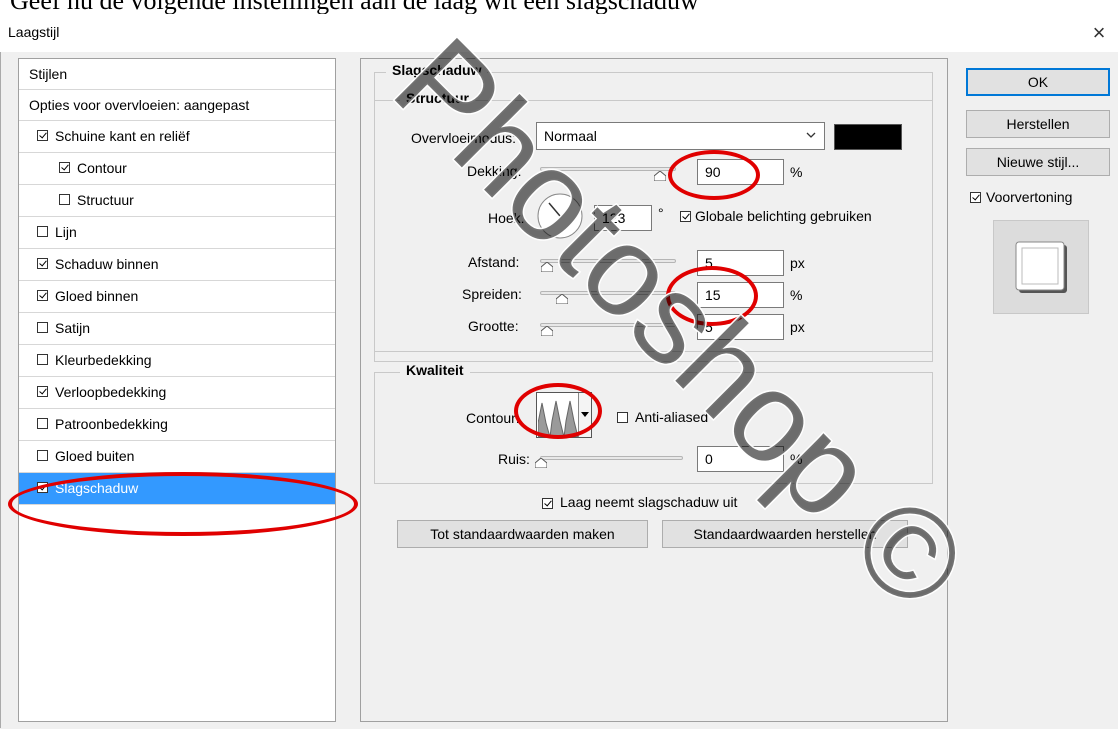 The width and height of the screenshot is (1118, 729). I want to click on highlight-spread, so click(712, 296).